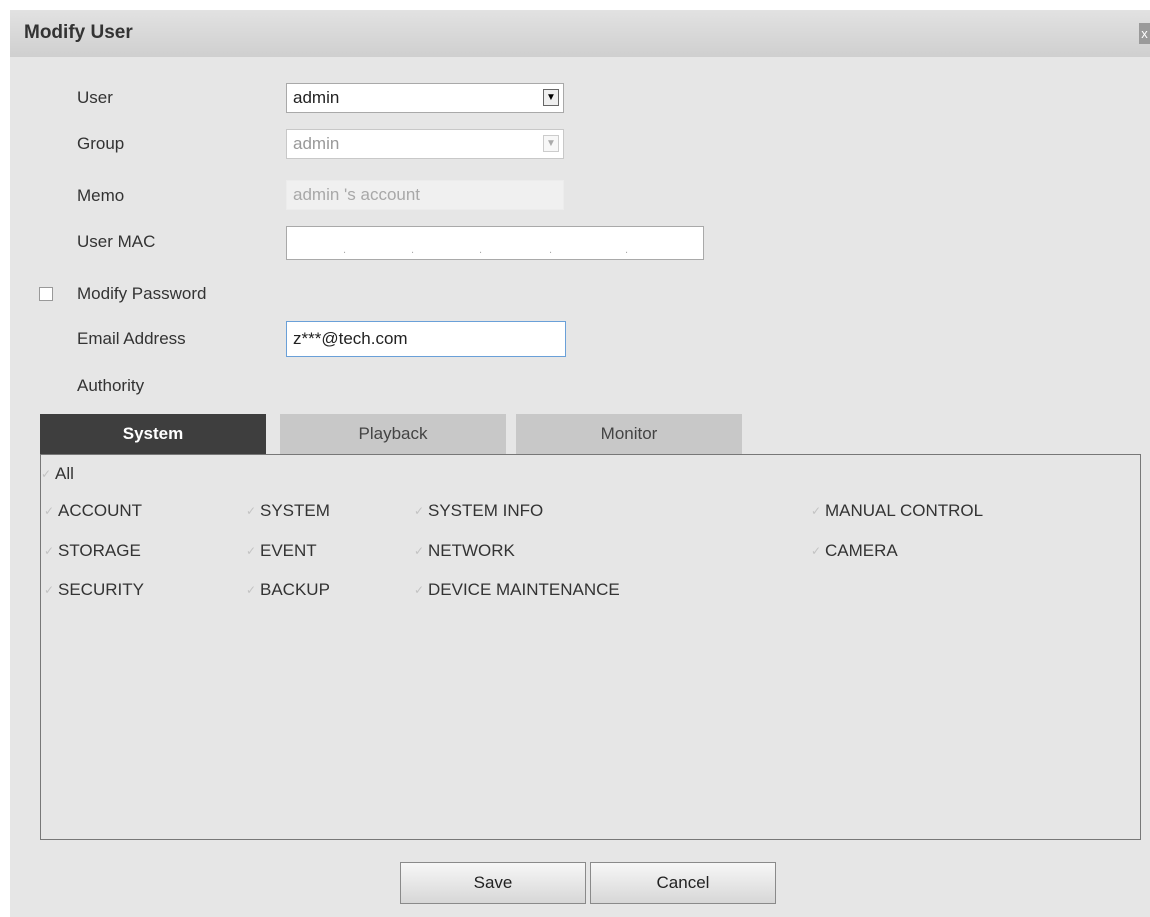  Describe the element at coordinates (94, 590) in the screenshot. I see `permission-security: ✓ SECURITY` at that location.